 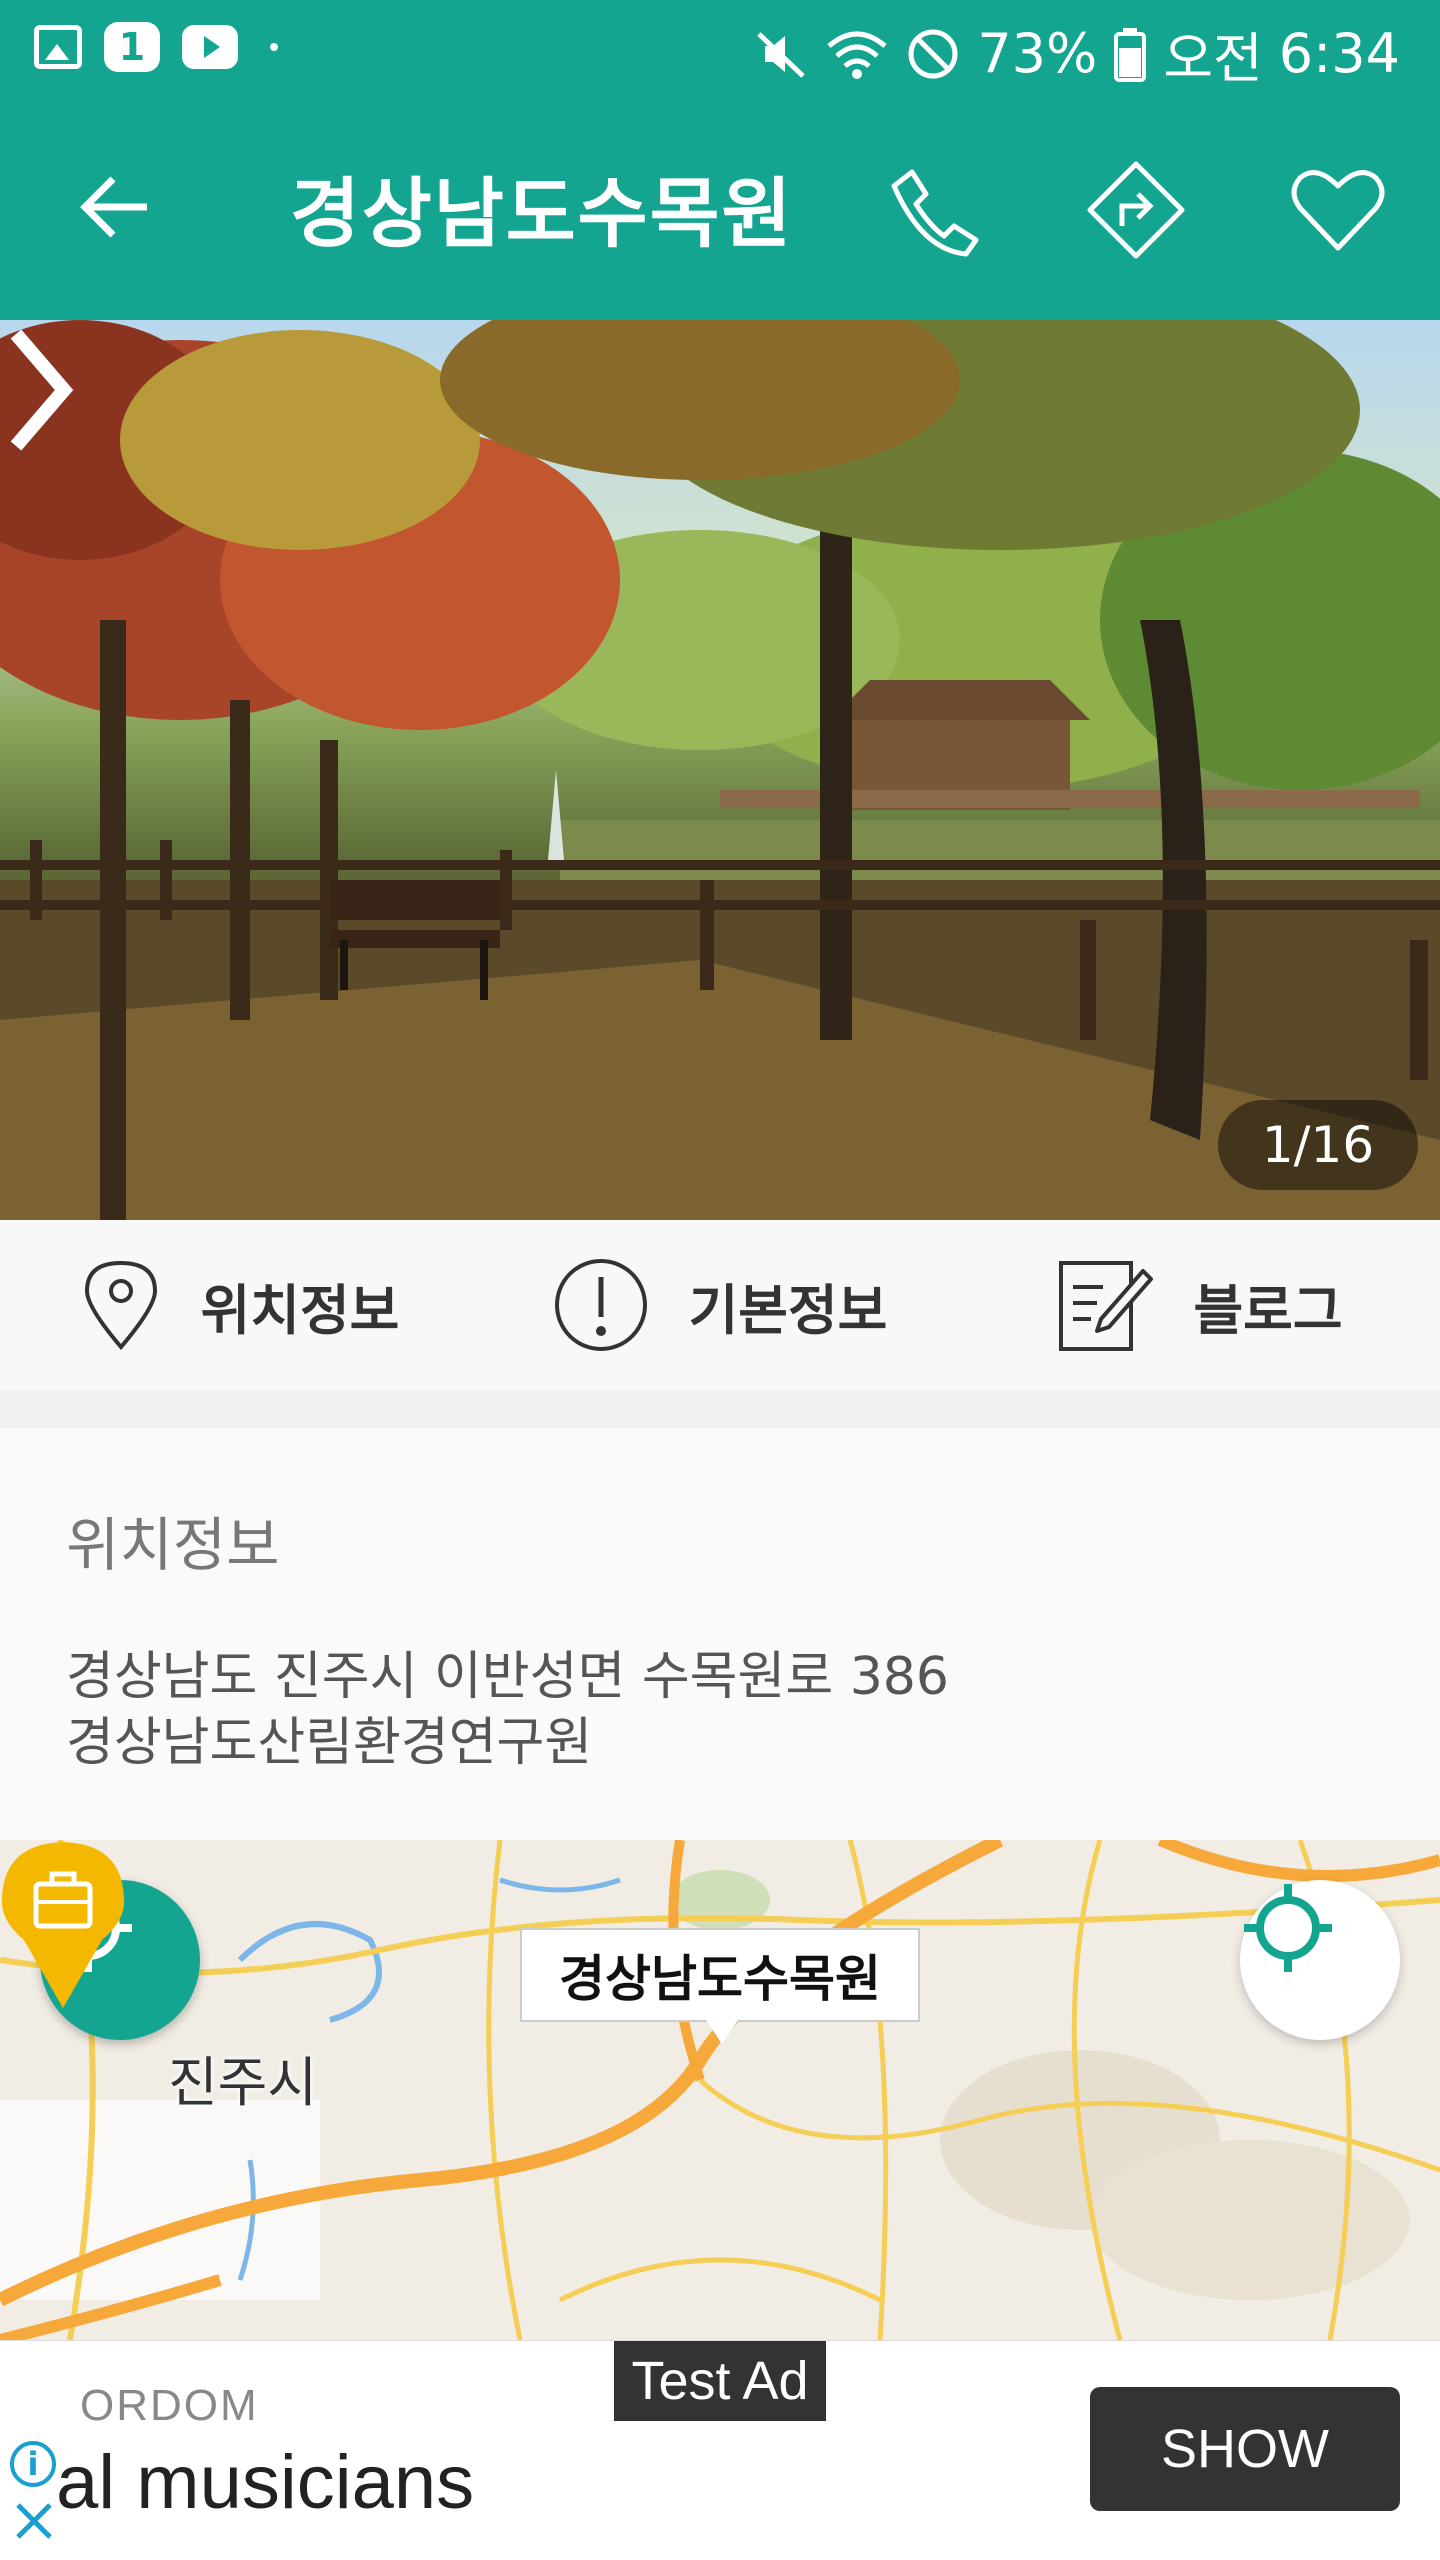 I want to click on map-place-callout: 경상남도수목원, so click(x=720, y=1986).